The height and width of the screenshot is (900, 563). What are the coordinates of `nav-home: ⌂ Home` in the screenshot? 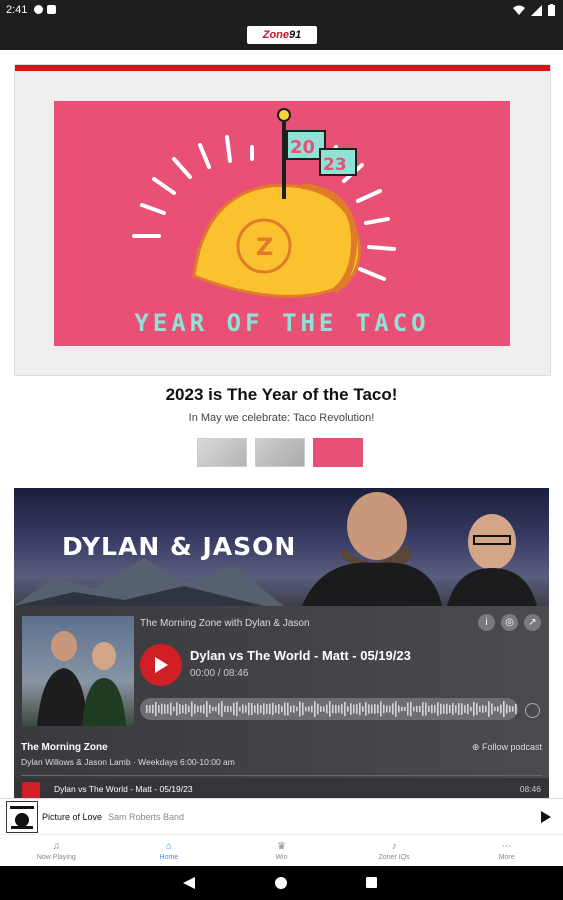 It's located at (169, 851).